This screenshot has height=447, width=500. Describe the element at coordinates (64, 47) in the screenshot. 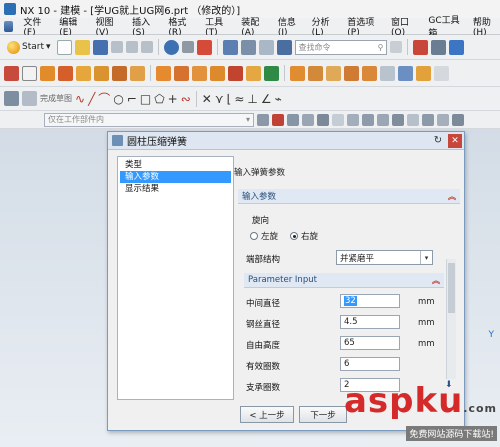

I see `new-file-icon` at that location.